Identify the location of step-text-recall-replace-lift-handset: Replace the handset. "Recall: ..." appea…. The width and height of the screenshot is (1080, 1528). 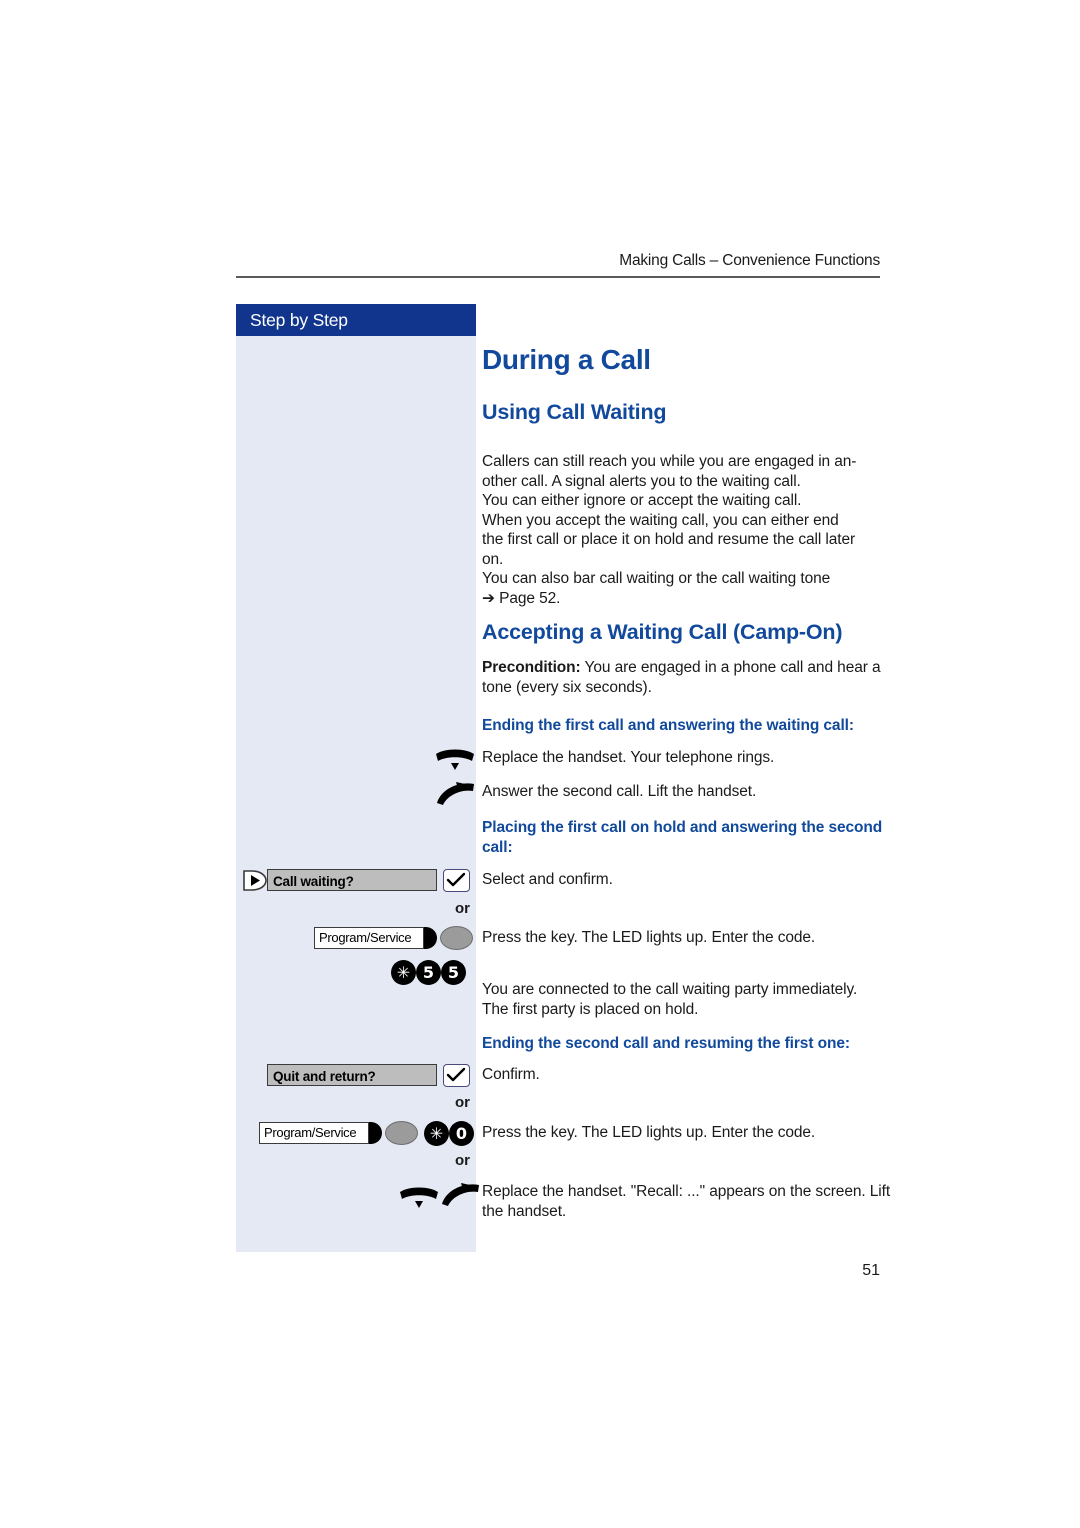
(686, 1201).